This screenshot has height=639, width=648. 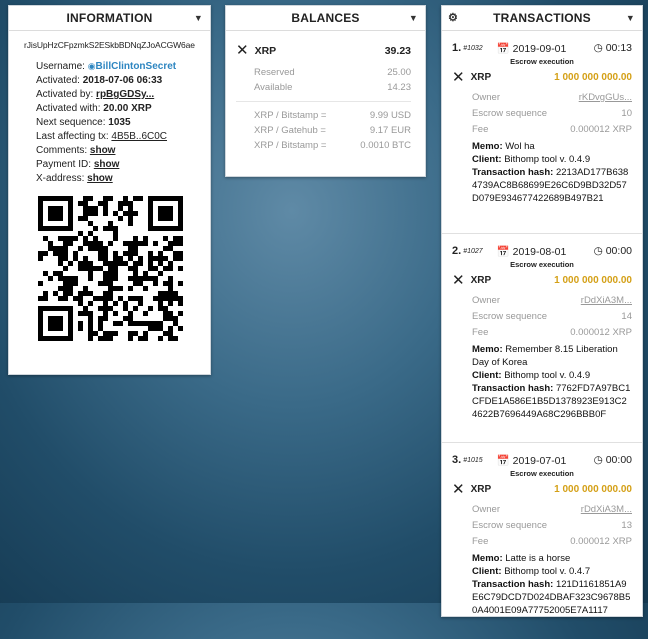 I want to click on gear-icon: ⚙, so click(x=453, y=18).